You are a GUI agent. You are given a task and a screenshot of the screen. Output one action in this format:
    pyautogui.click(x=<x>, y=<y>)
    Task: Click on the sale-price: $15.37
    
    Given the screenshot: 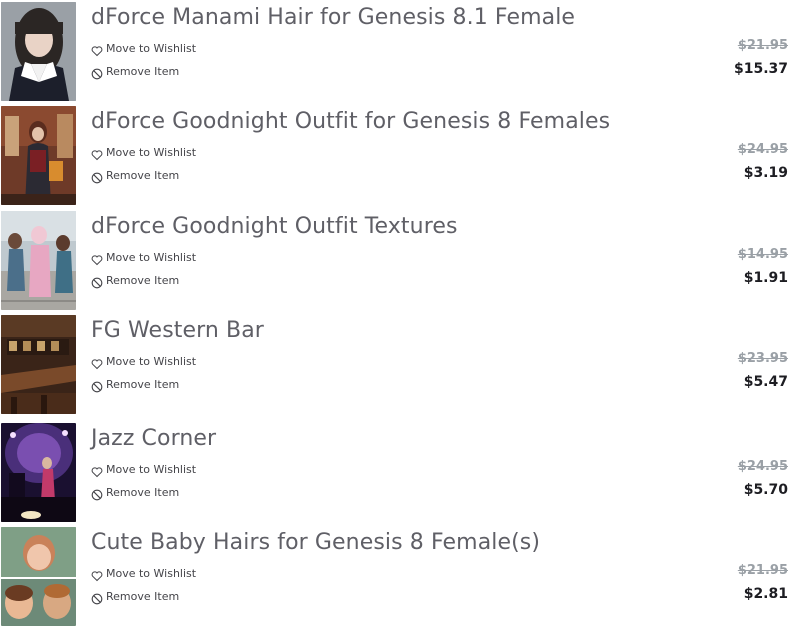 What is the action you would take?
    pyautogui.click(x=760, y=69)
    